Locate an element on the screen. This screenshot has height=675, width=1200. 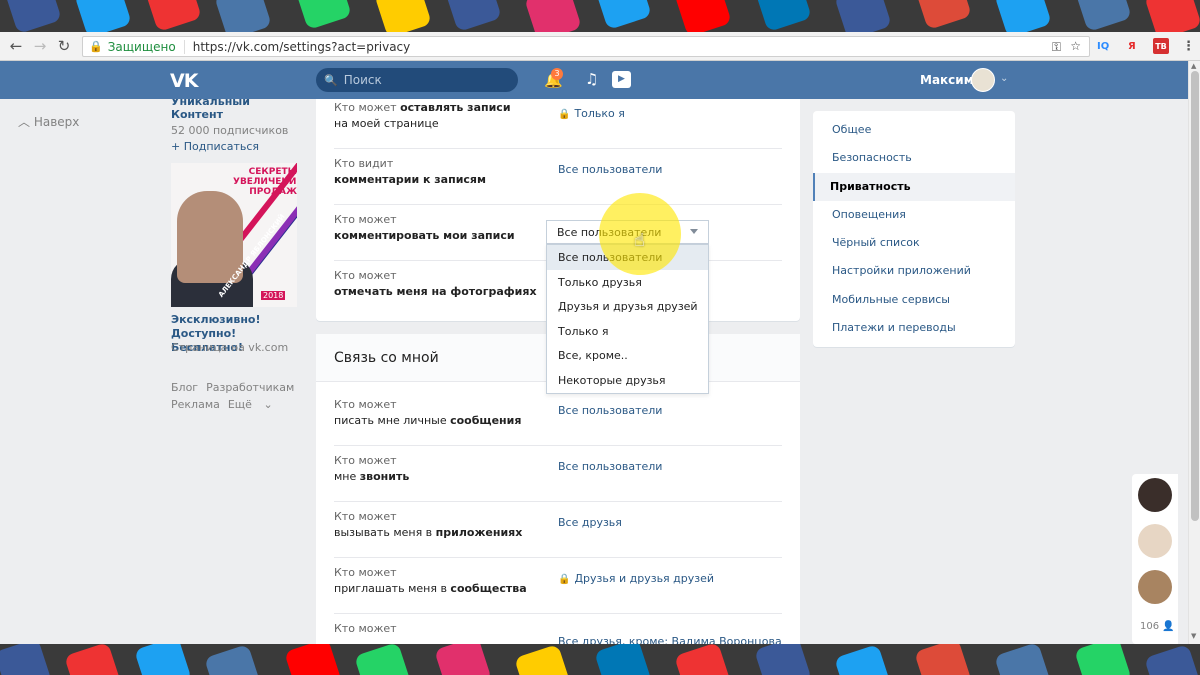
music-icon: ♫ is located at coordinates (591, 79).